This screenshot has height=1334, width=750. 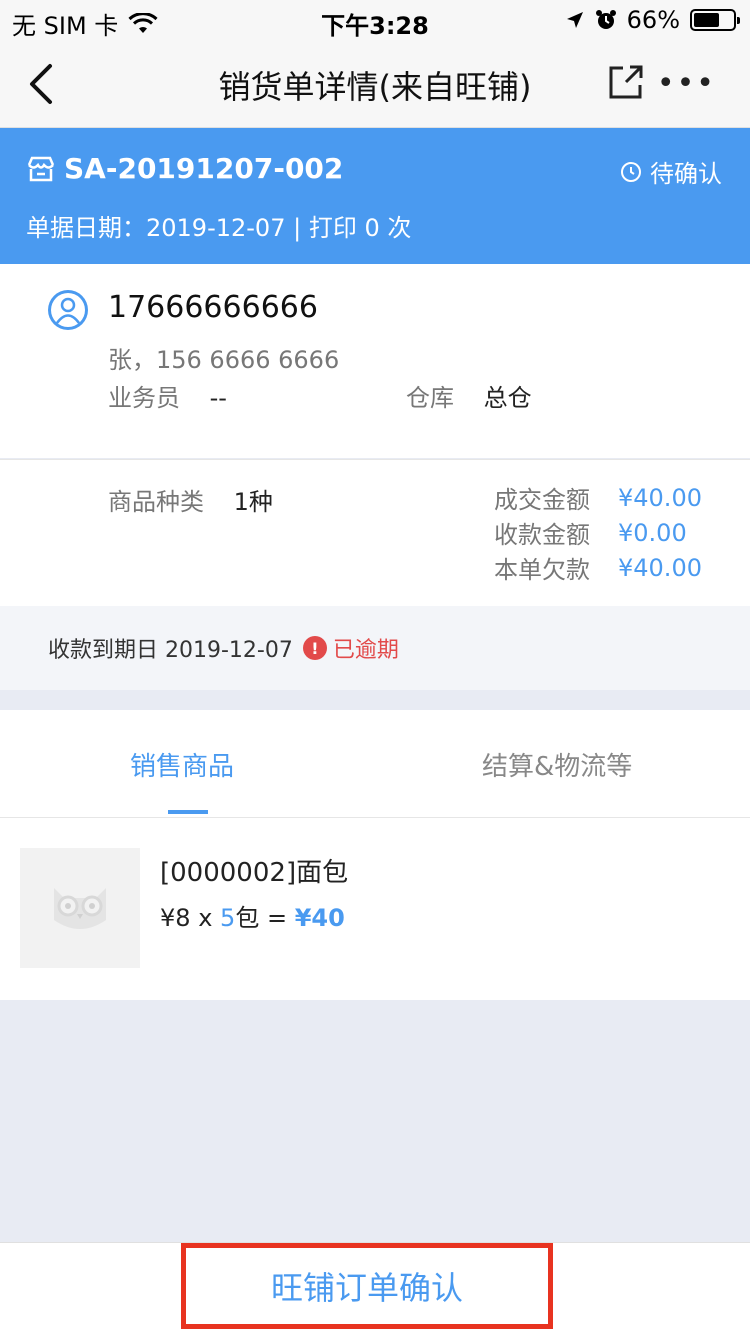 I want to click on owed-amount-row: 本单欠款 ¥40.00, so click(x=598, y=567).